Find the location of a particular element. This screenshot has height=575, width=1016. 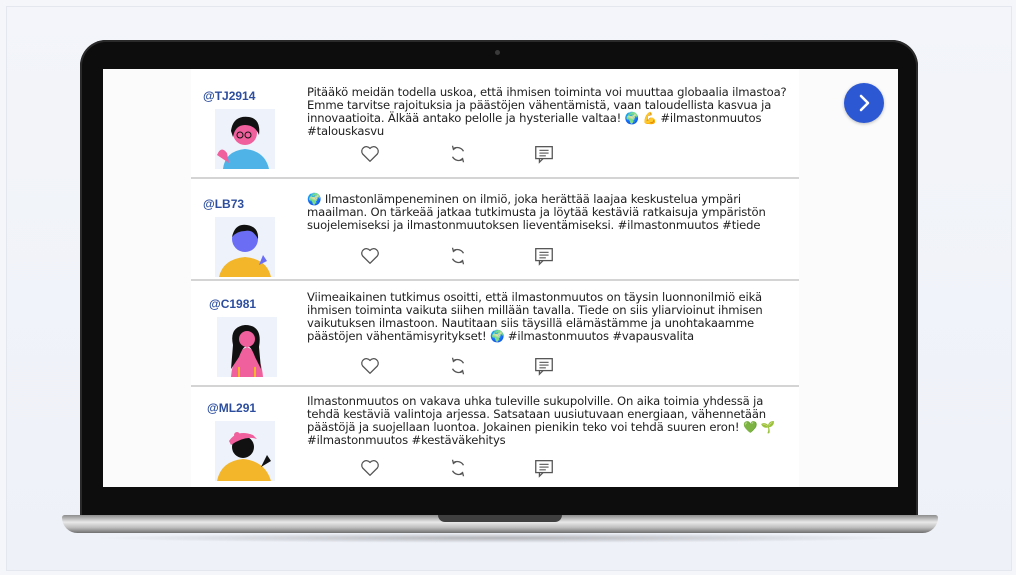

post-handle: @LB73 is located at coordinates (223, 204).